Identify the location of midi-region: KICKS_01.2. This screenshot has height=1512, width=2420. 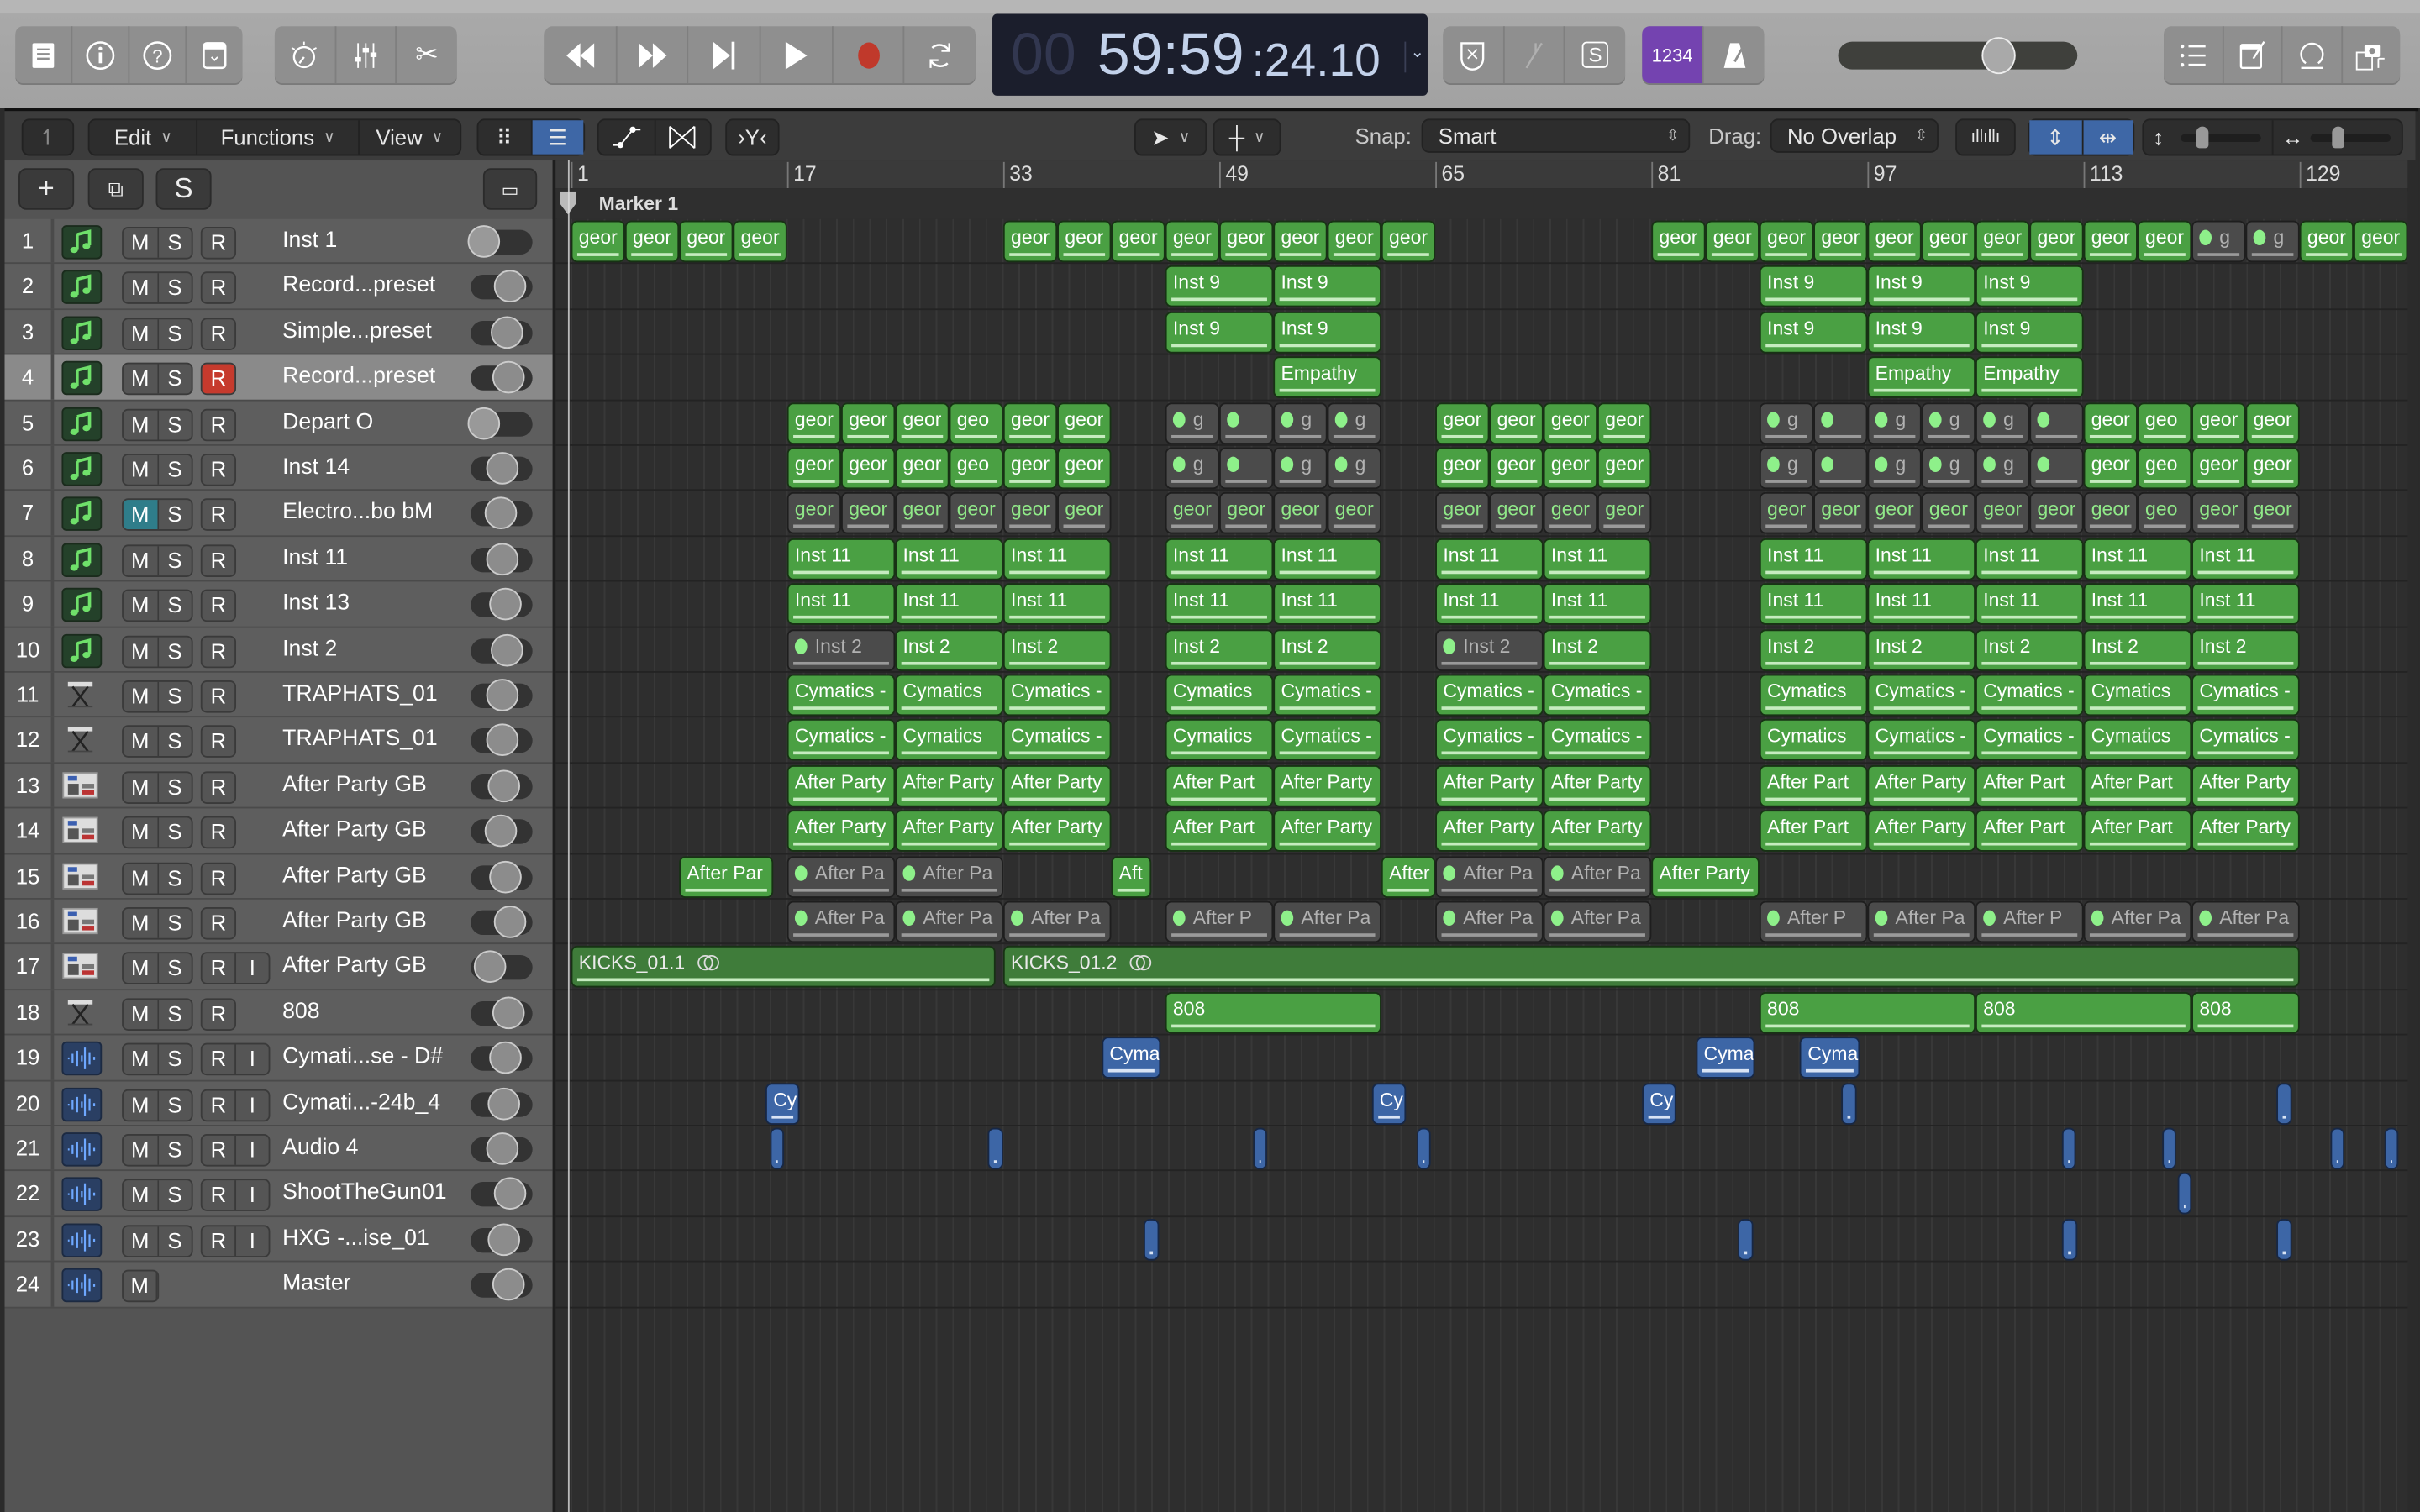
(1650, 967).